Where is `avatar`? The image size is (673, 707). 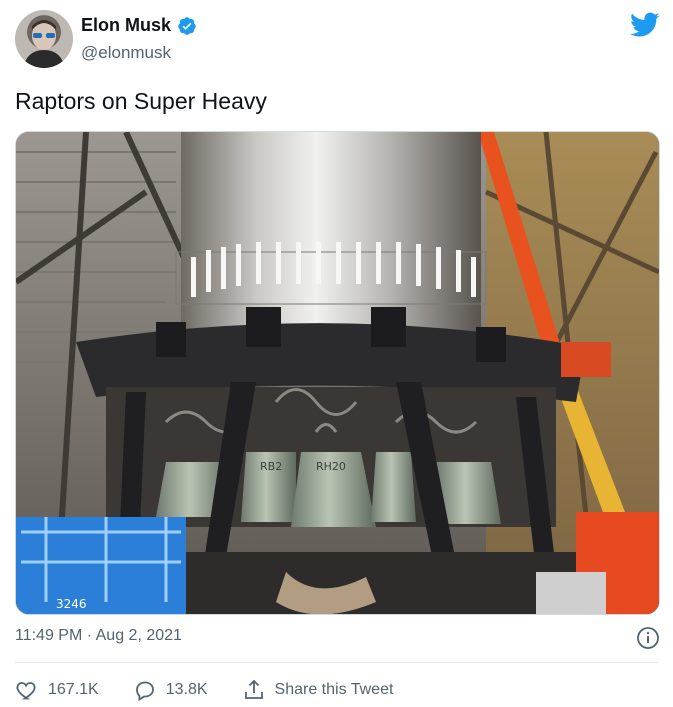 avatar is located at coordinates (44, 39).